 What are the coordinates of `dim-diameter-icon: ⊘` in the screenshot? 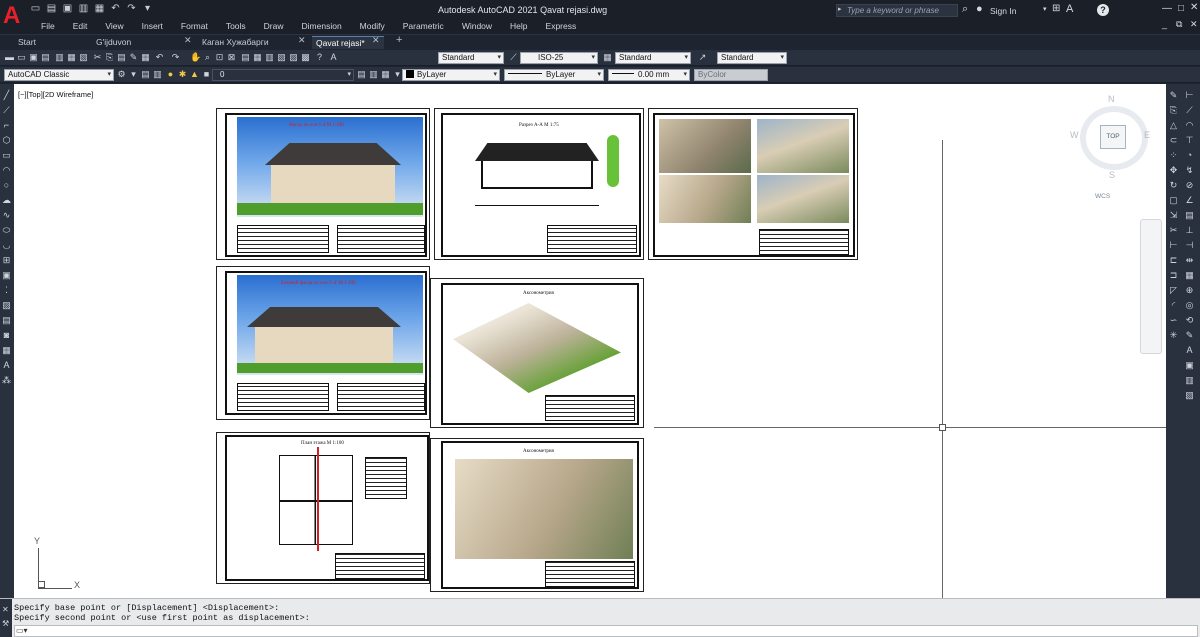 It's located at (1189, 185).